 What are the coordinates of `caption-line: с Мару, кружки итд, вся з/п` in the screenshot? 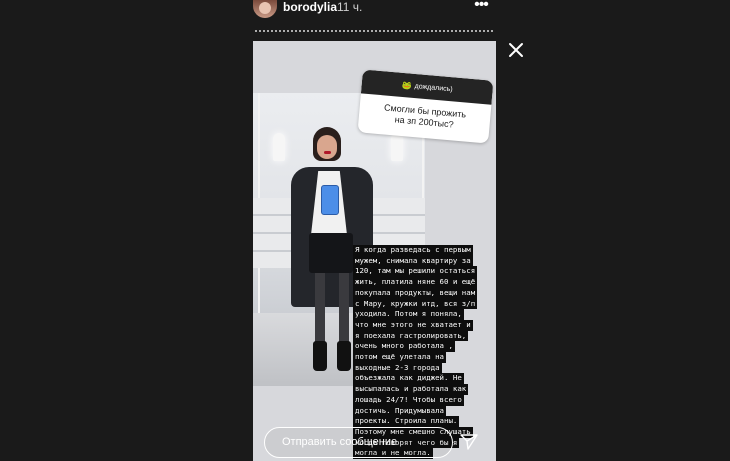 It's located at (415, 304).